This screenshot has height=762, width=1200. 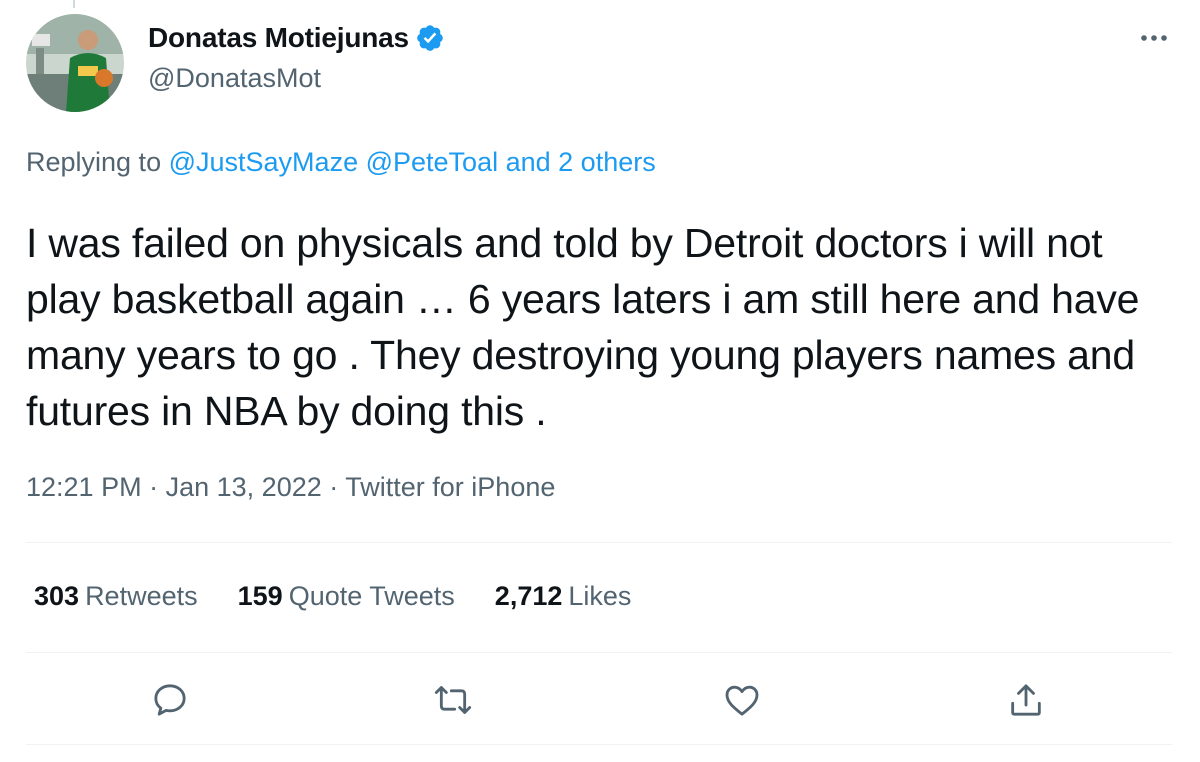 I want to click on quote-tweets-stat: 159 Quote Tweets, so click(x=346, y=596).